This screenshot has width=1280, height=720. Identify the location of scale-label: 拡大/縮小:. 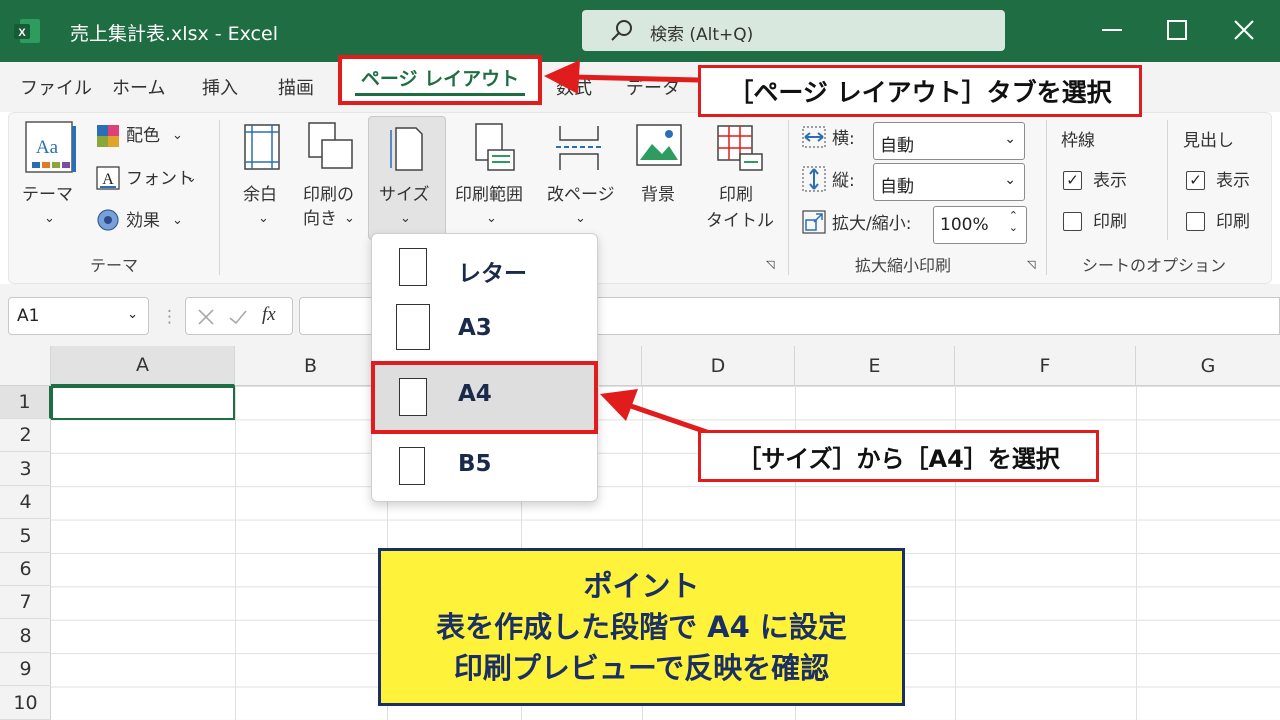
(872, 224).